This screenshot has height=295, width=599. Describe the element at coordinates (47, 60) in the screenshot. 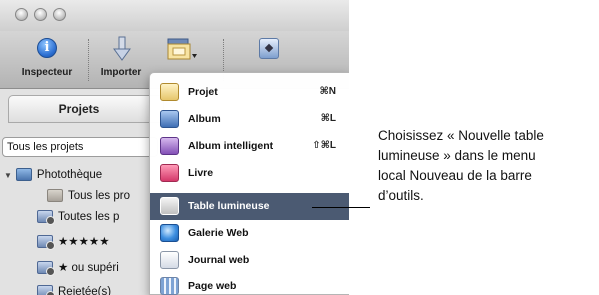

I see `inspector-button: i Inspecteur` at that location.